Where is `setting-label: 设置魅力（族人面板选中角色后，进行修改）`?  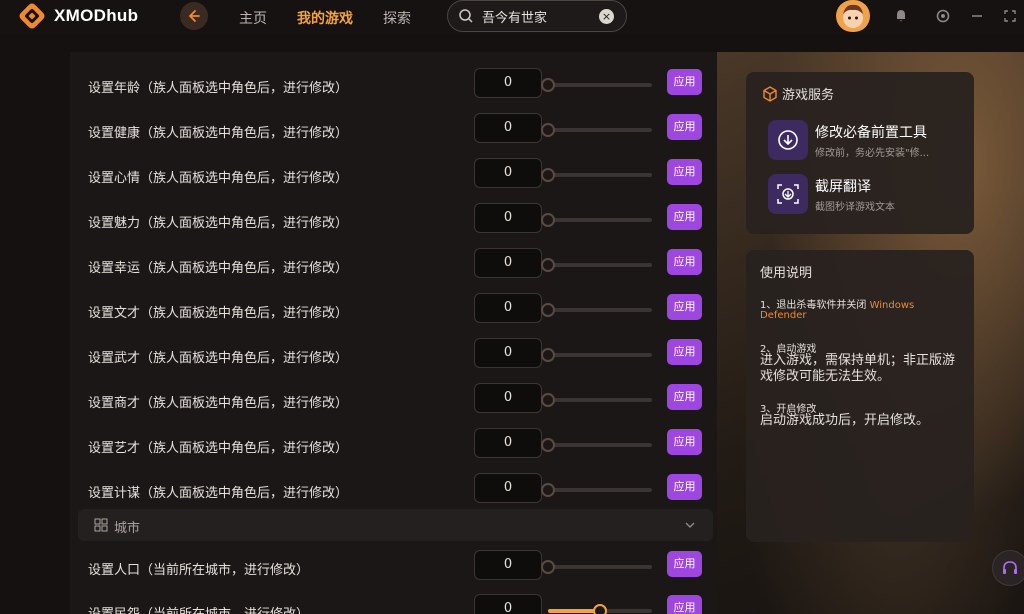 setting-label: 设置魅力（族人面板选中角色后，进行修改） is located at coordinates (218, 223).